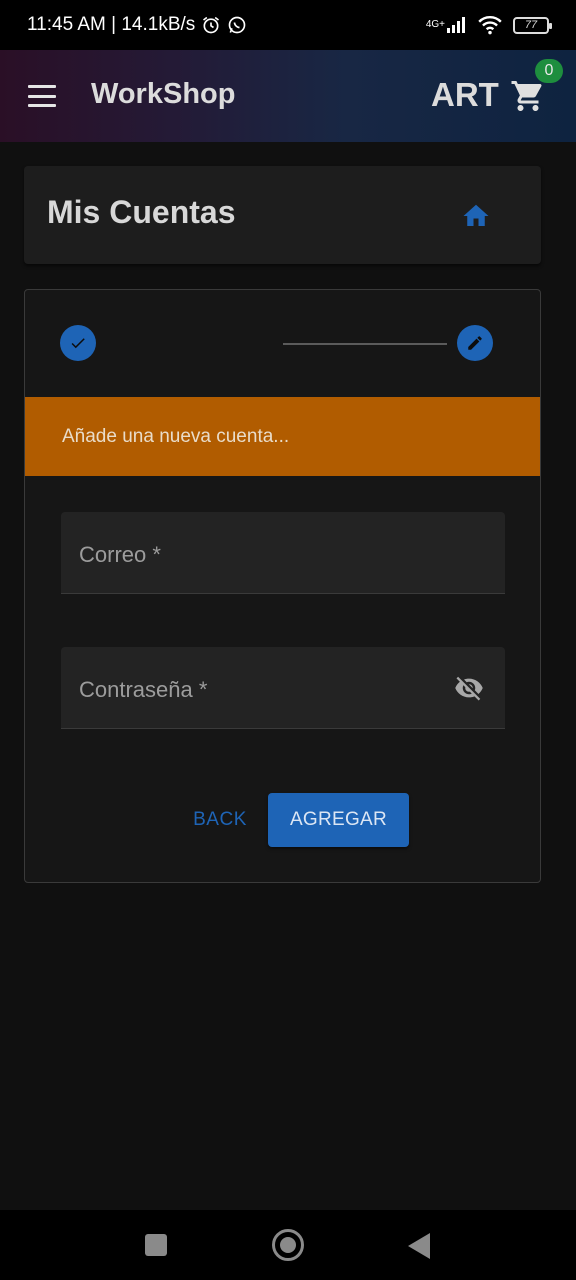 This screenshot has height=1280, width=576. Describe the element at coordinates (220, 820) in the screenshot. I see `back-button: BACK` at that location.